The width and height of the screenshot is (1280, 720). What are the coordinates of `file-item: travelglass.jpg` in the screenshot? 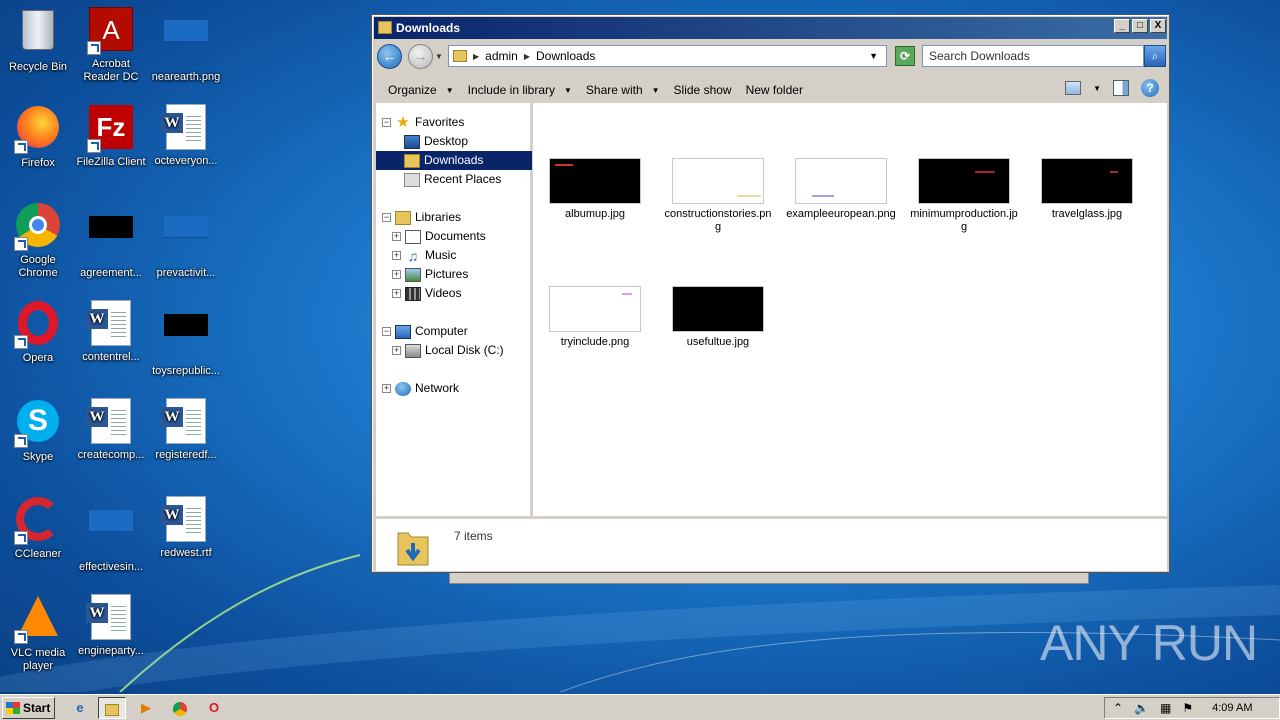 It's located at (1087, 189).